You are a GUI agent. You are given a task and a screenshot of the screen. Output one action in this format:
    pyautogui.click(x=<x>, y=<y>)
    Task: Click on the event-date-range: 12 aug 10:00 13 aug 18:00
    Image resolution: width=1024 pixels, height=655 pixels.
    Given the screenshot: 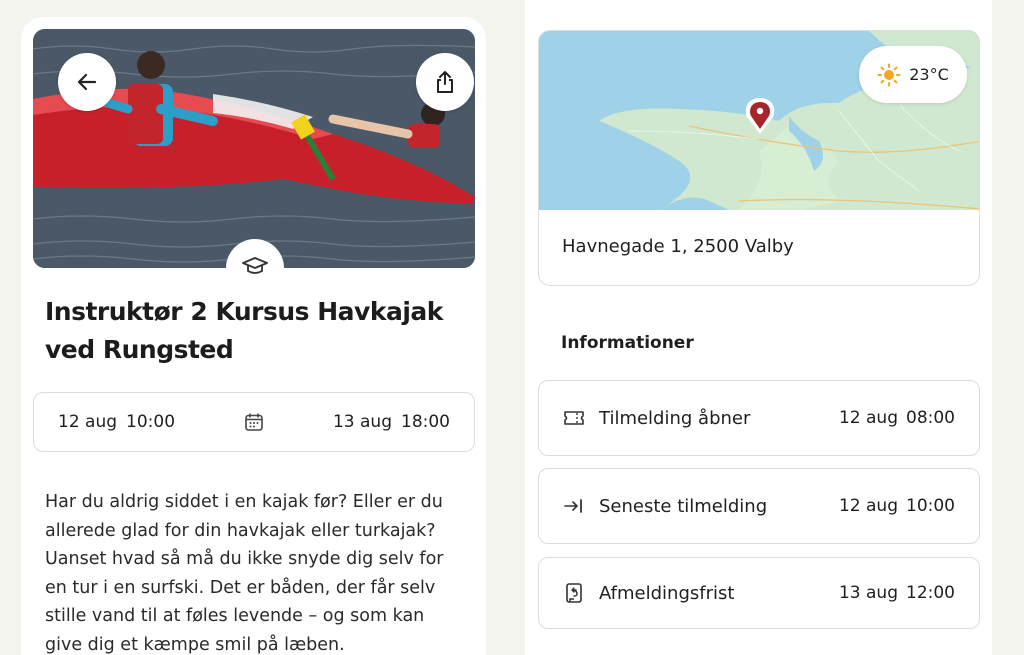 What is the action you would take?
    pyautogui.click(x=254, y=422)
    